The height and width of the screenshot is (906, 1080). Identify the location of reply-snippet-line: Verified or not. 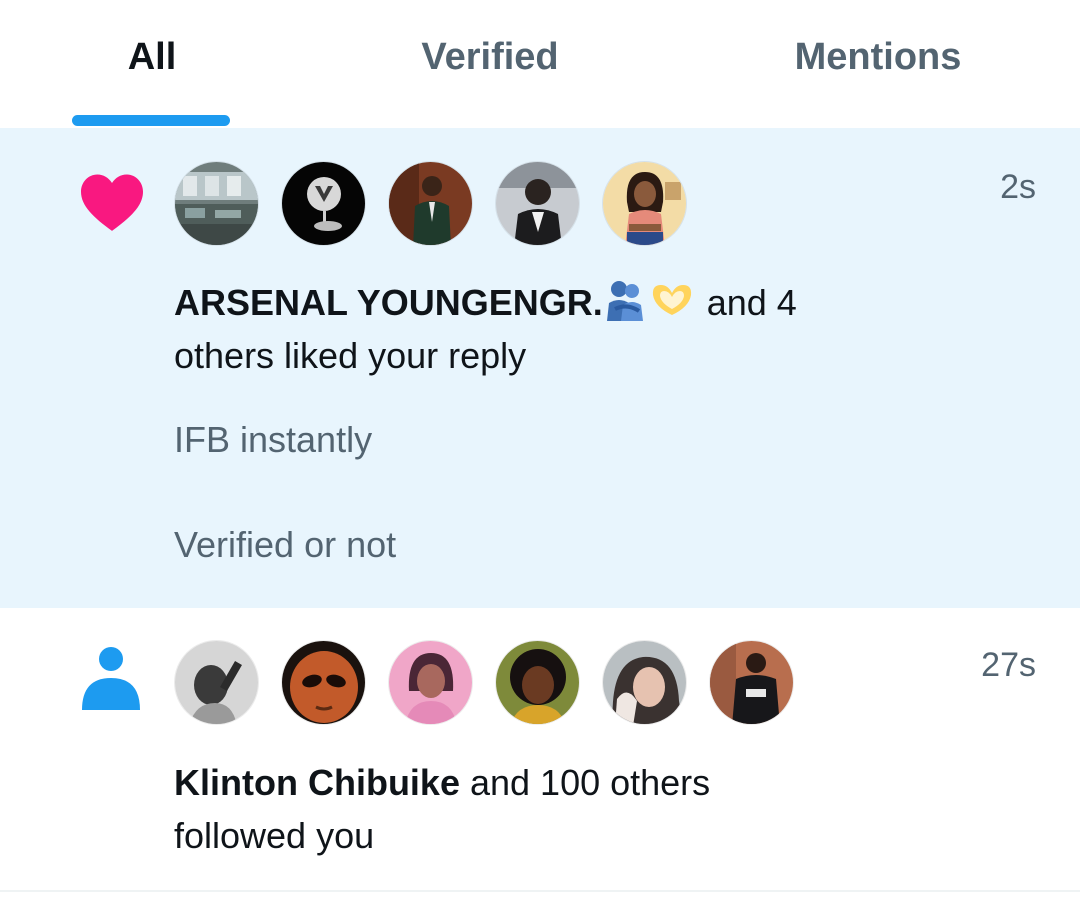
(285, 544).